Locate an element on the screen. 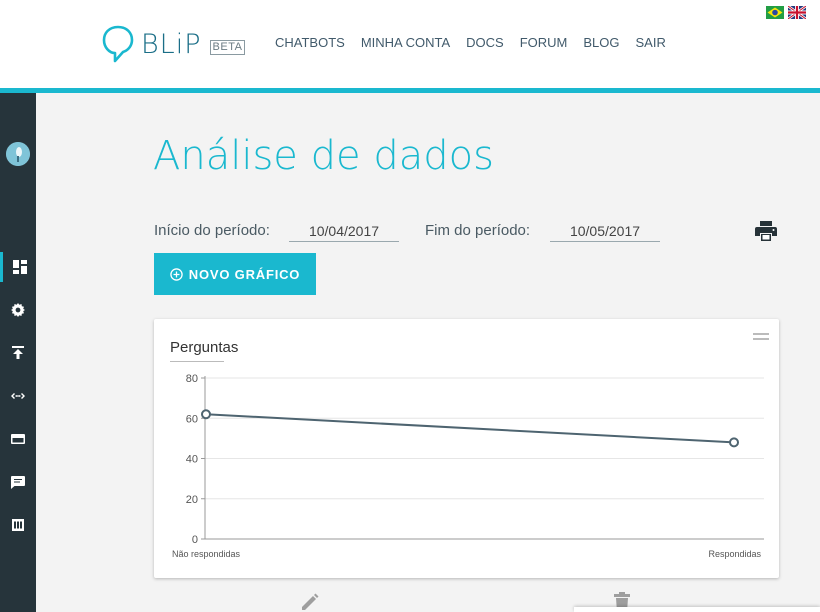 The height and width of the screenshot is (612, 820). logo-text: BLiP is located at coordinates (171, 44).